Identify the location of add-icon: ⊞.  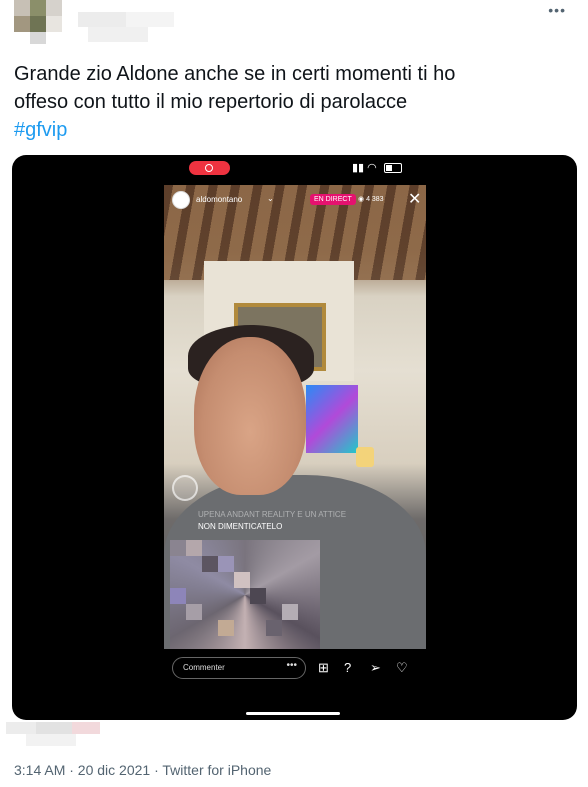
(323, 668).